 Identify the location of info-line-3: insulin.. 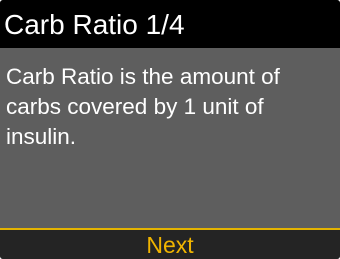
(41, 136).